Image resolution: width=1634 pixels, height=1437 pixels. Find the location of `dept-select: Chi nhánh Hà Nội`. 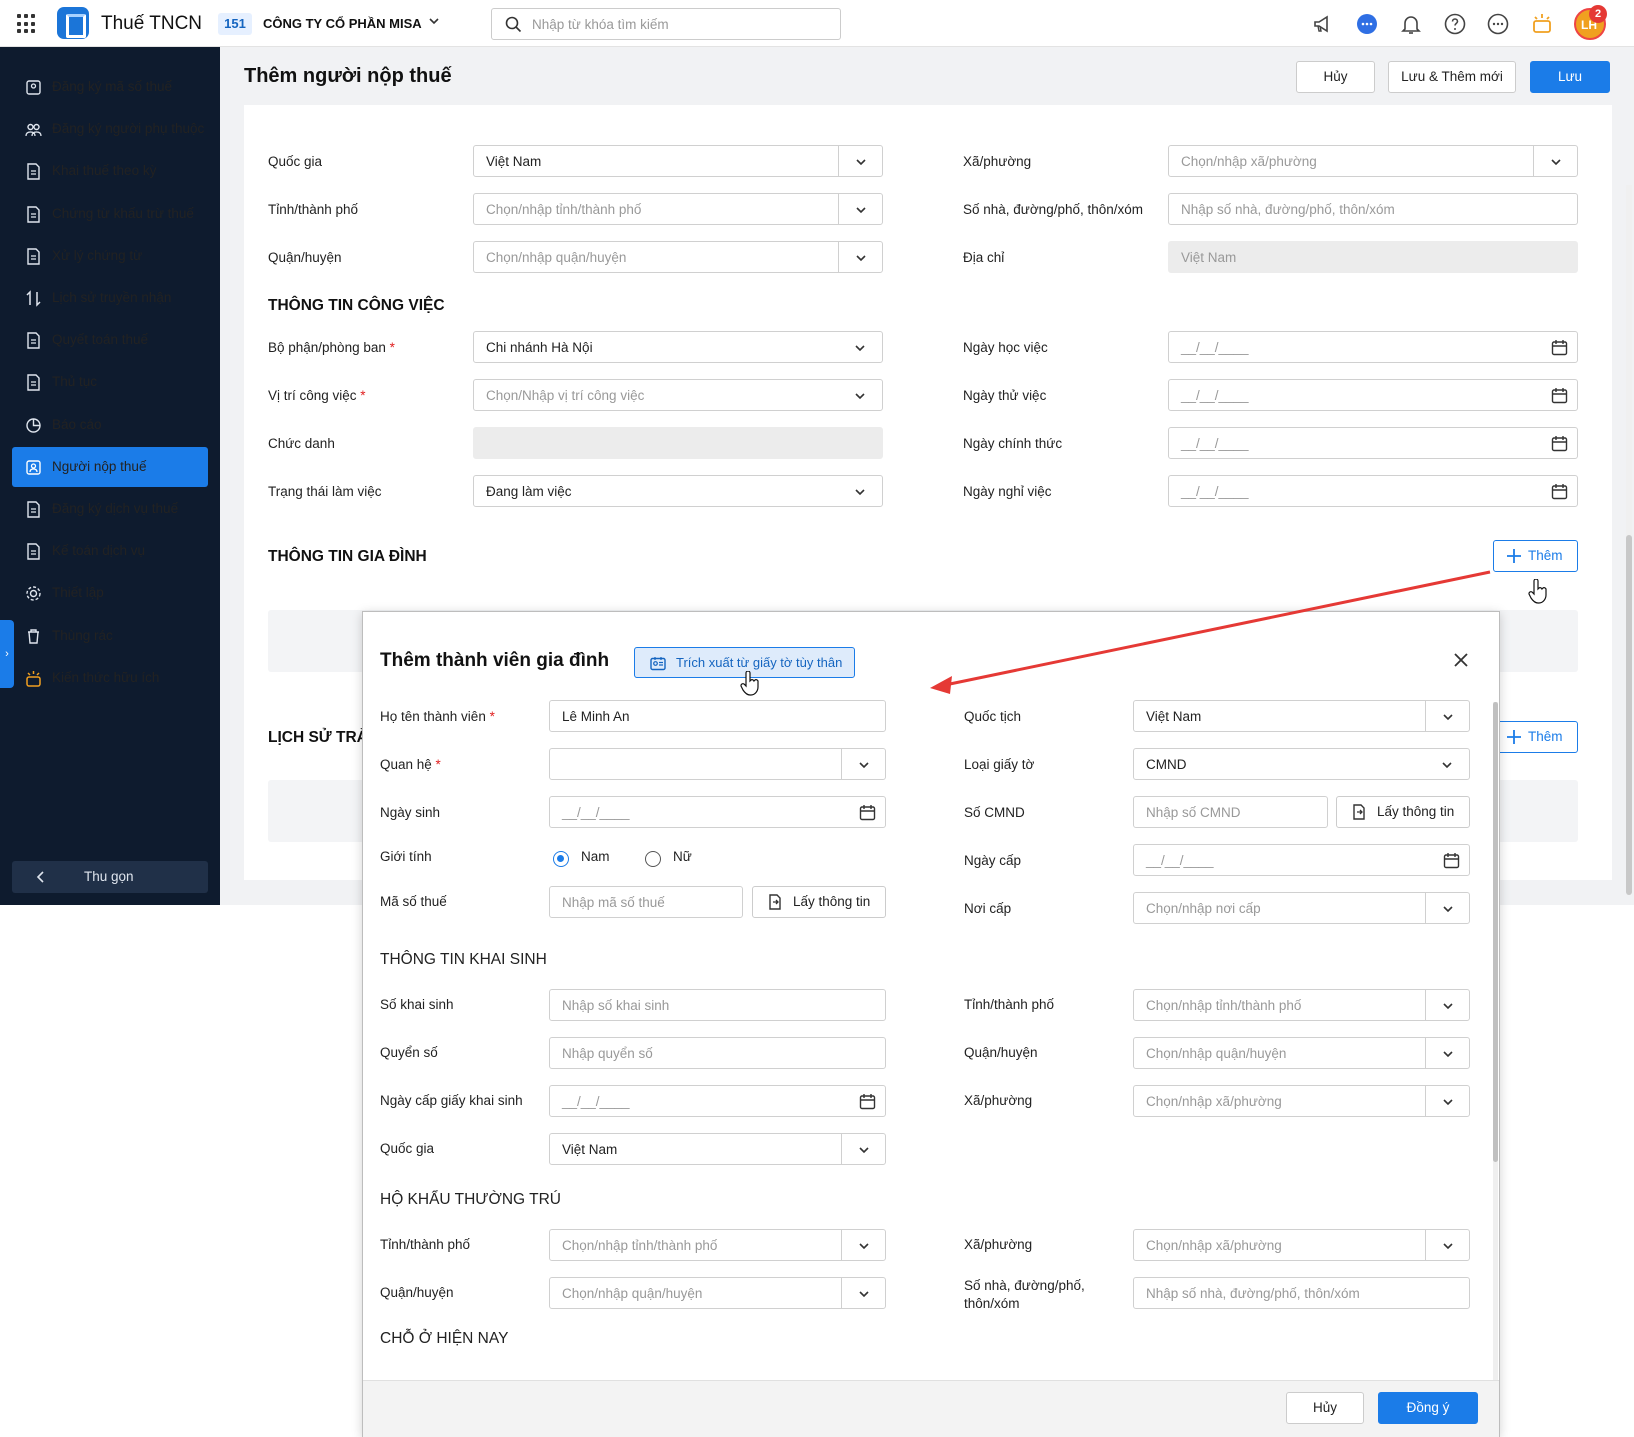

dept-select: Chi nhánh Hà Nội is located at coordinates (678, 347).